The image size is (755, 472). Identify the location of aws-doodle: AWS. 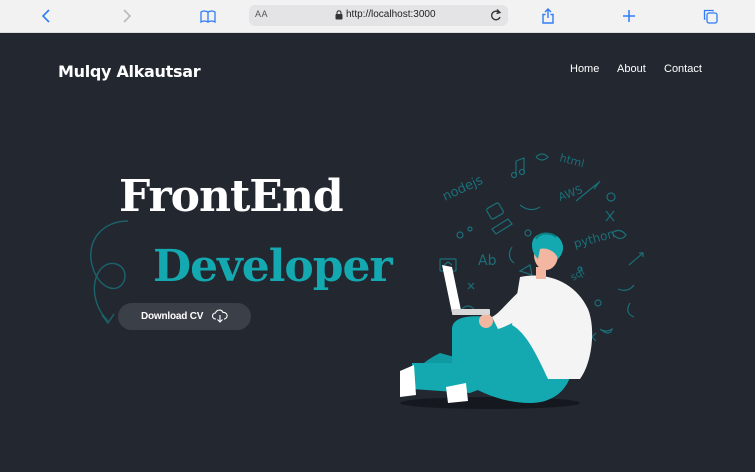
(571, 193).